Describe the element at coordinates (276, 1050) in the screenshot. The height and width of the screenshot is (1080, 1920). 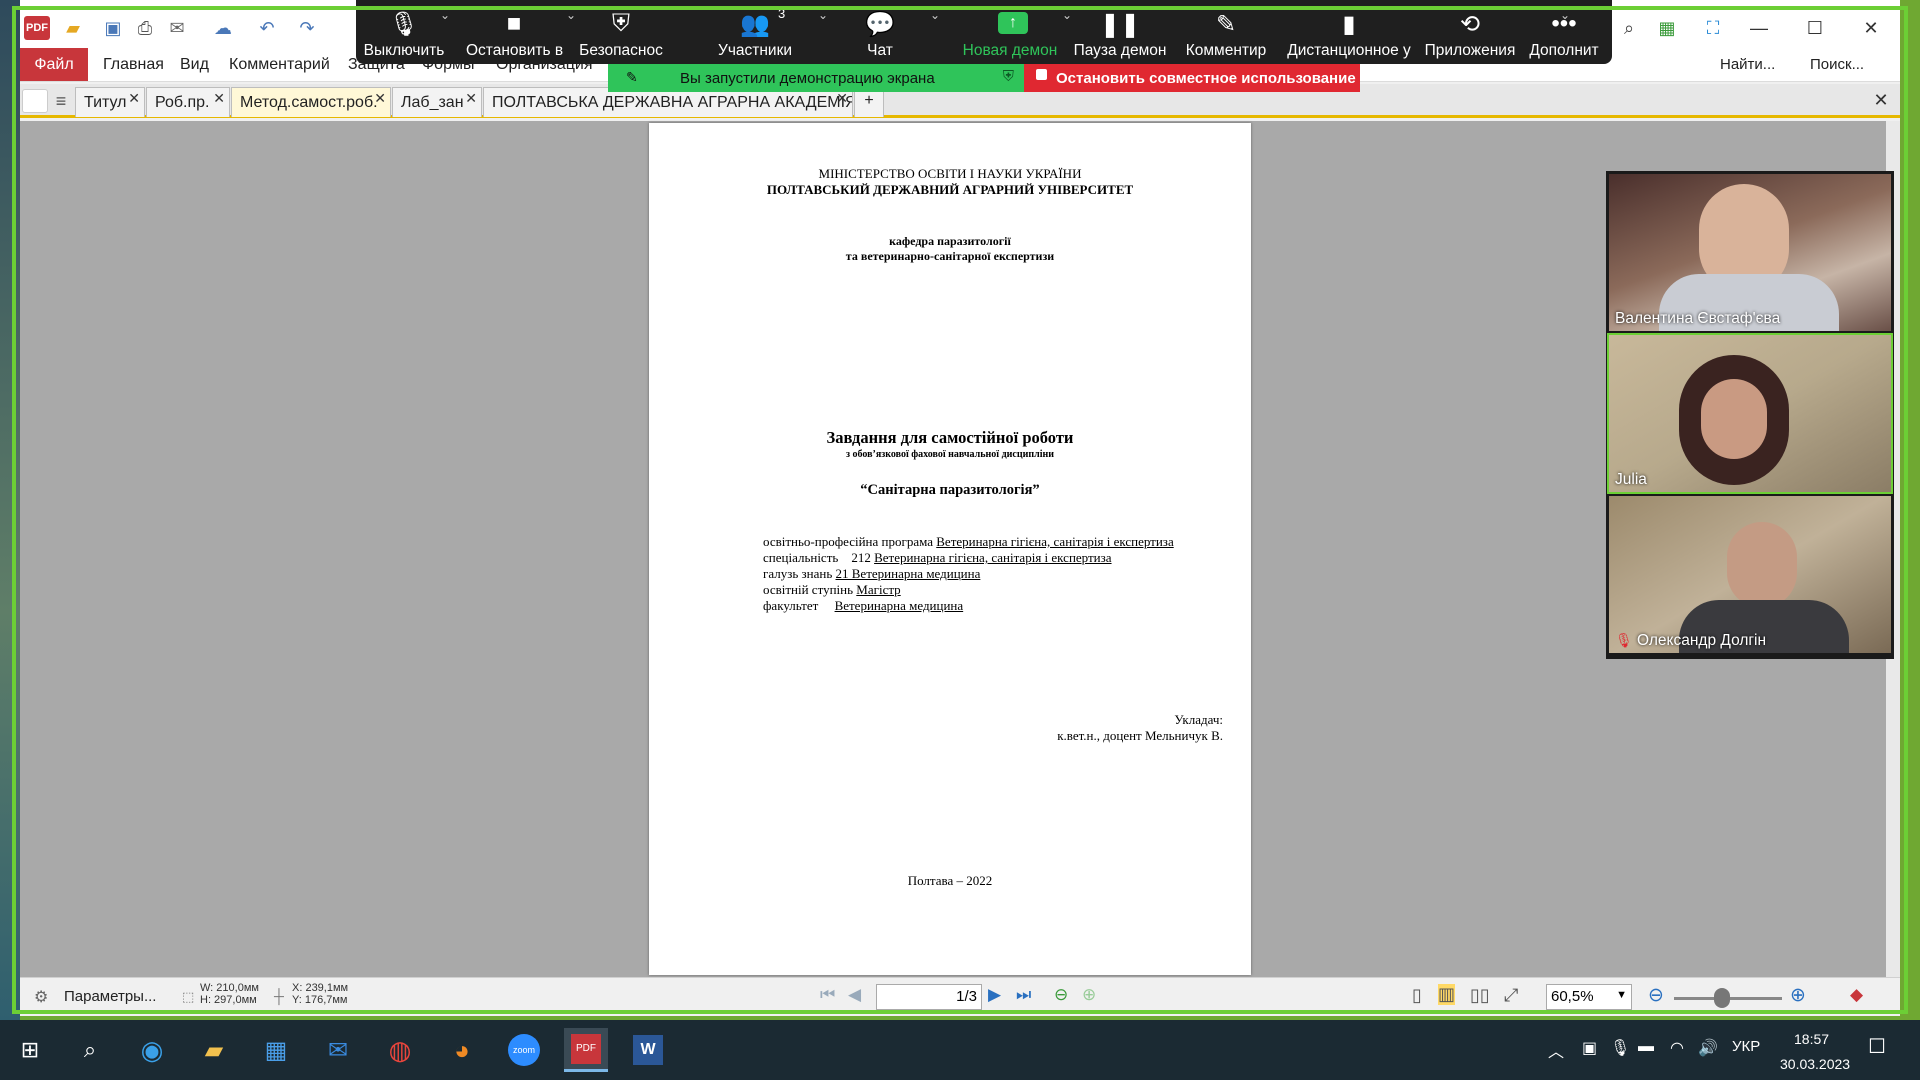
I see `store-icon: ▦` at that location.